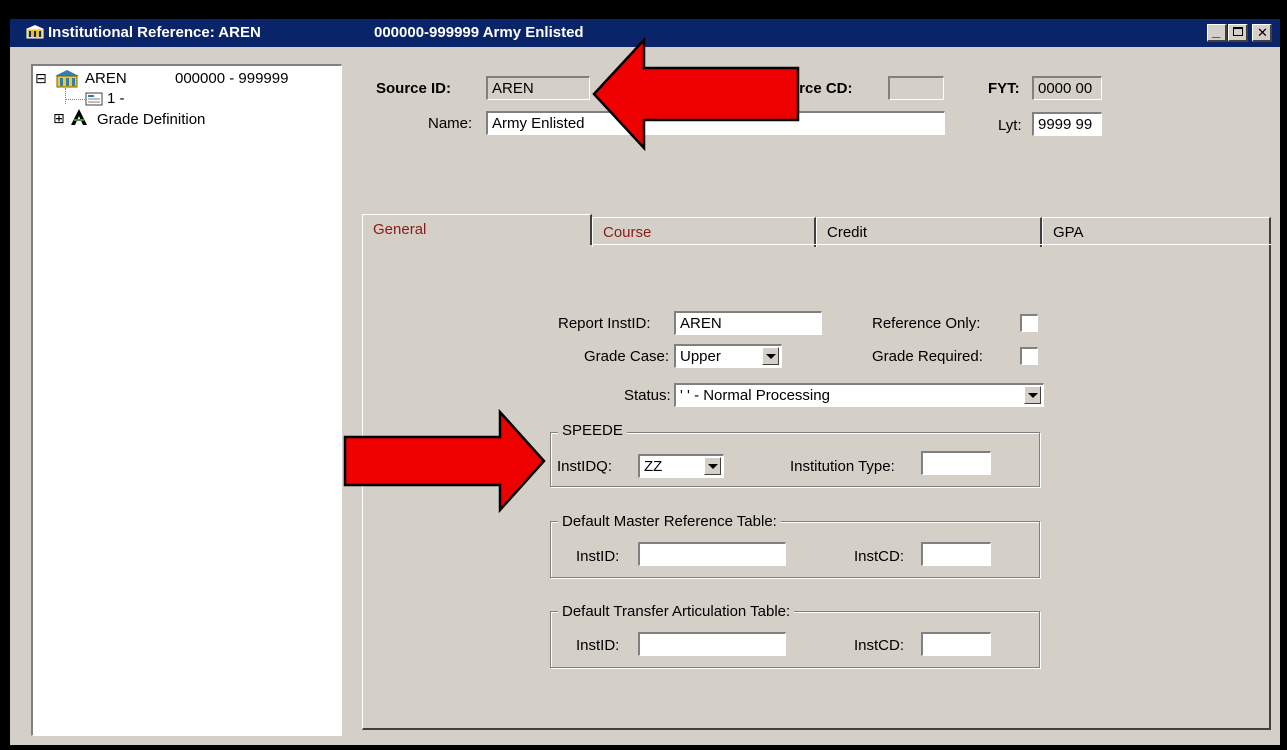  What do you see at coordinates (927, 356) in the screenshot?
I see `grade-required-label: Grade Required:` at bounding box center [927, 356].